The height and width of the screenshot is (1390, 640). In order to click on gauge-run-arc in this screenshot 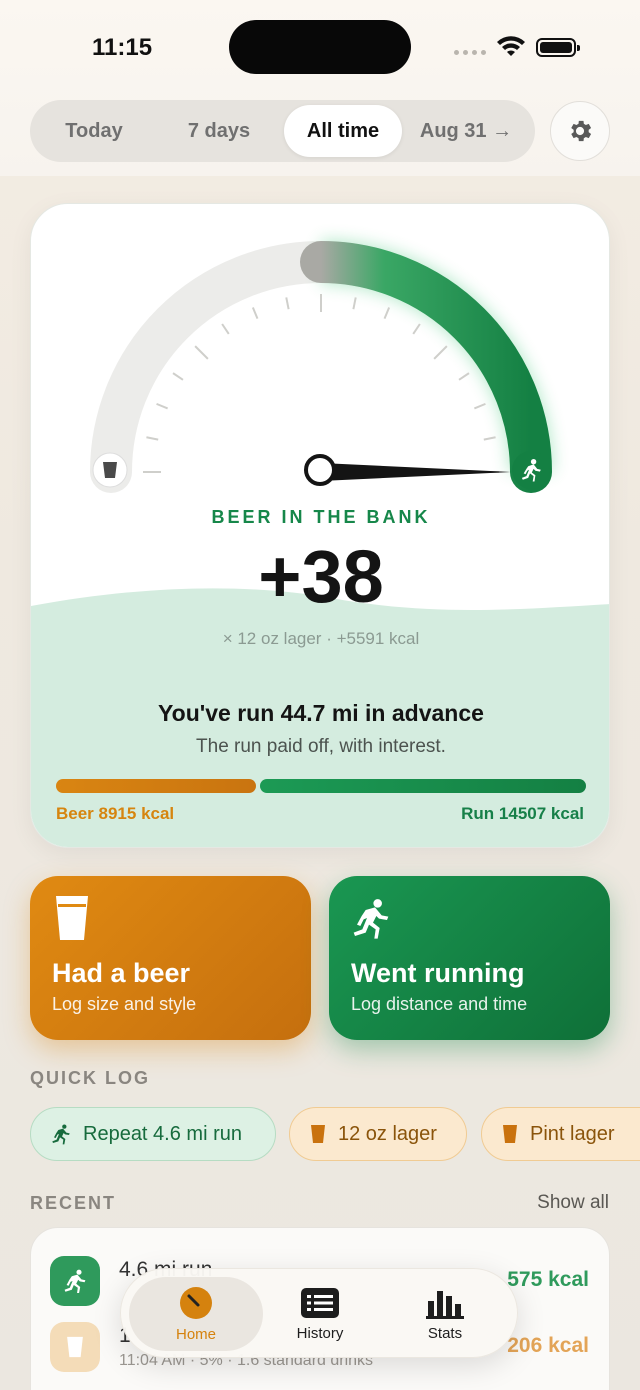, I will do `click(426, 367)`.